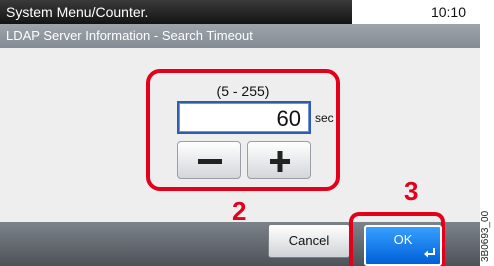 This screenshot has height=266, width=494. What do you see at coordinates (403, 239) in the screenshot?
I see `ok-label: OK` at bounding box center [403, 239].